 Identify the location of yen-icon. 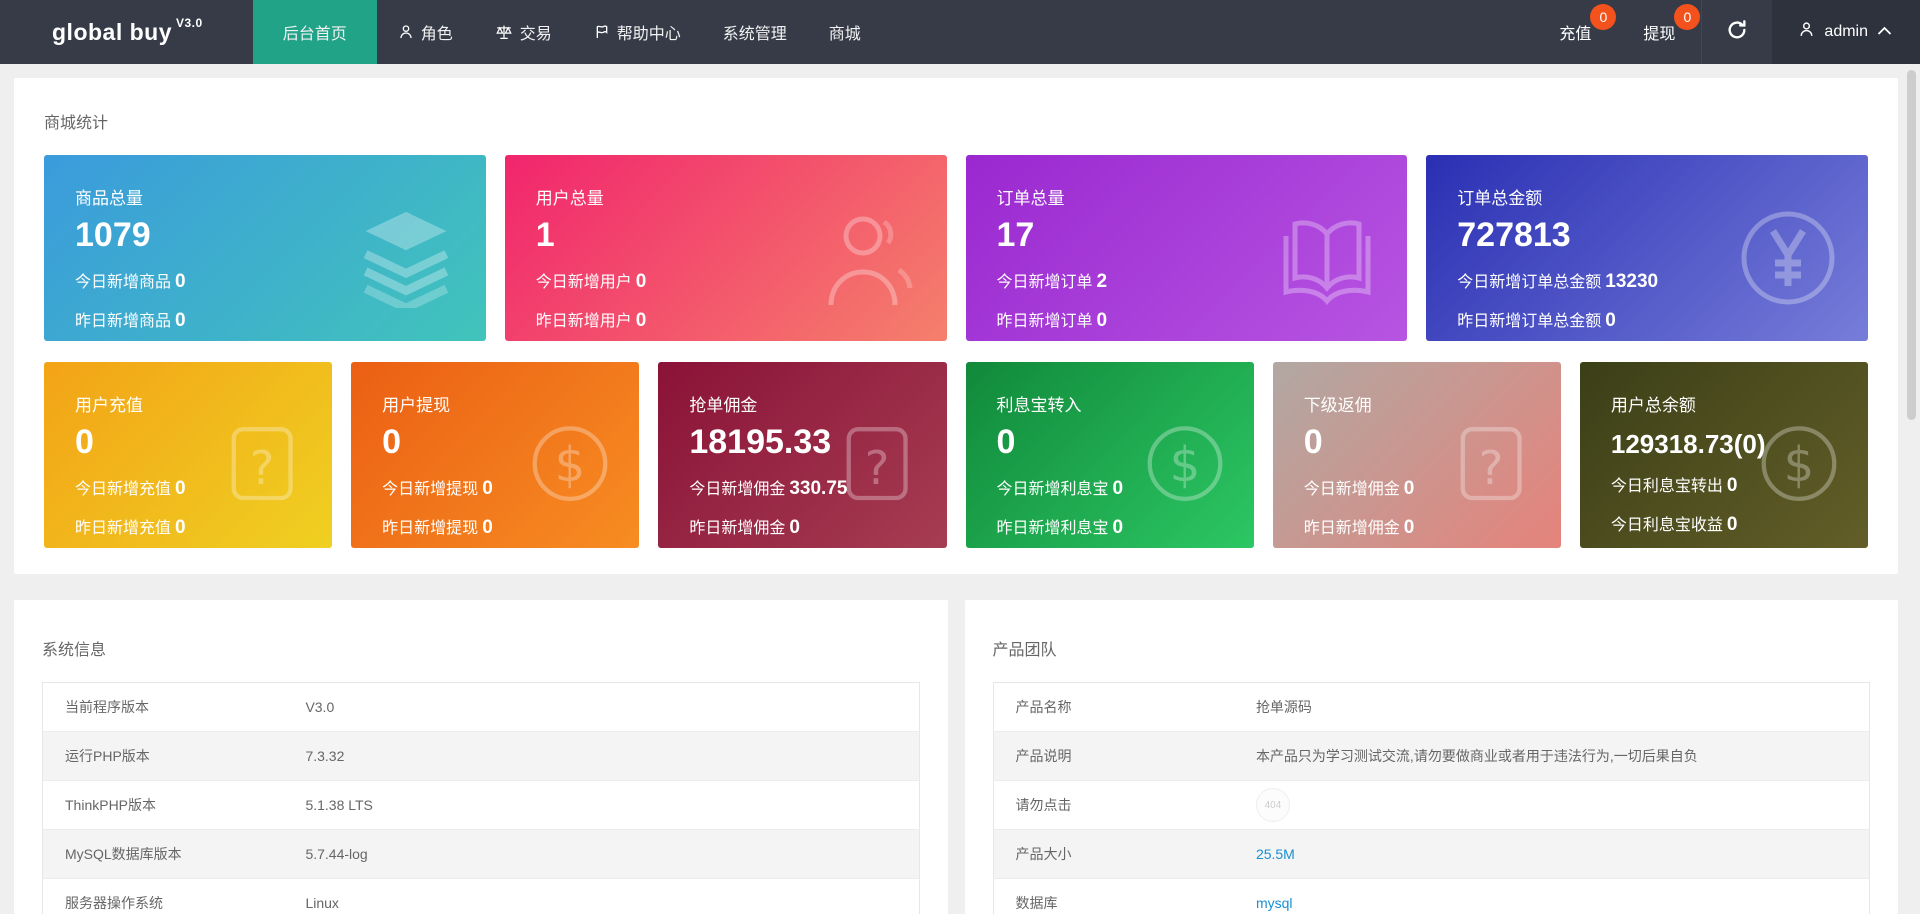
(1788, 258).